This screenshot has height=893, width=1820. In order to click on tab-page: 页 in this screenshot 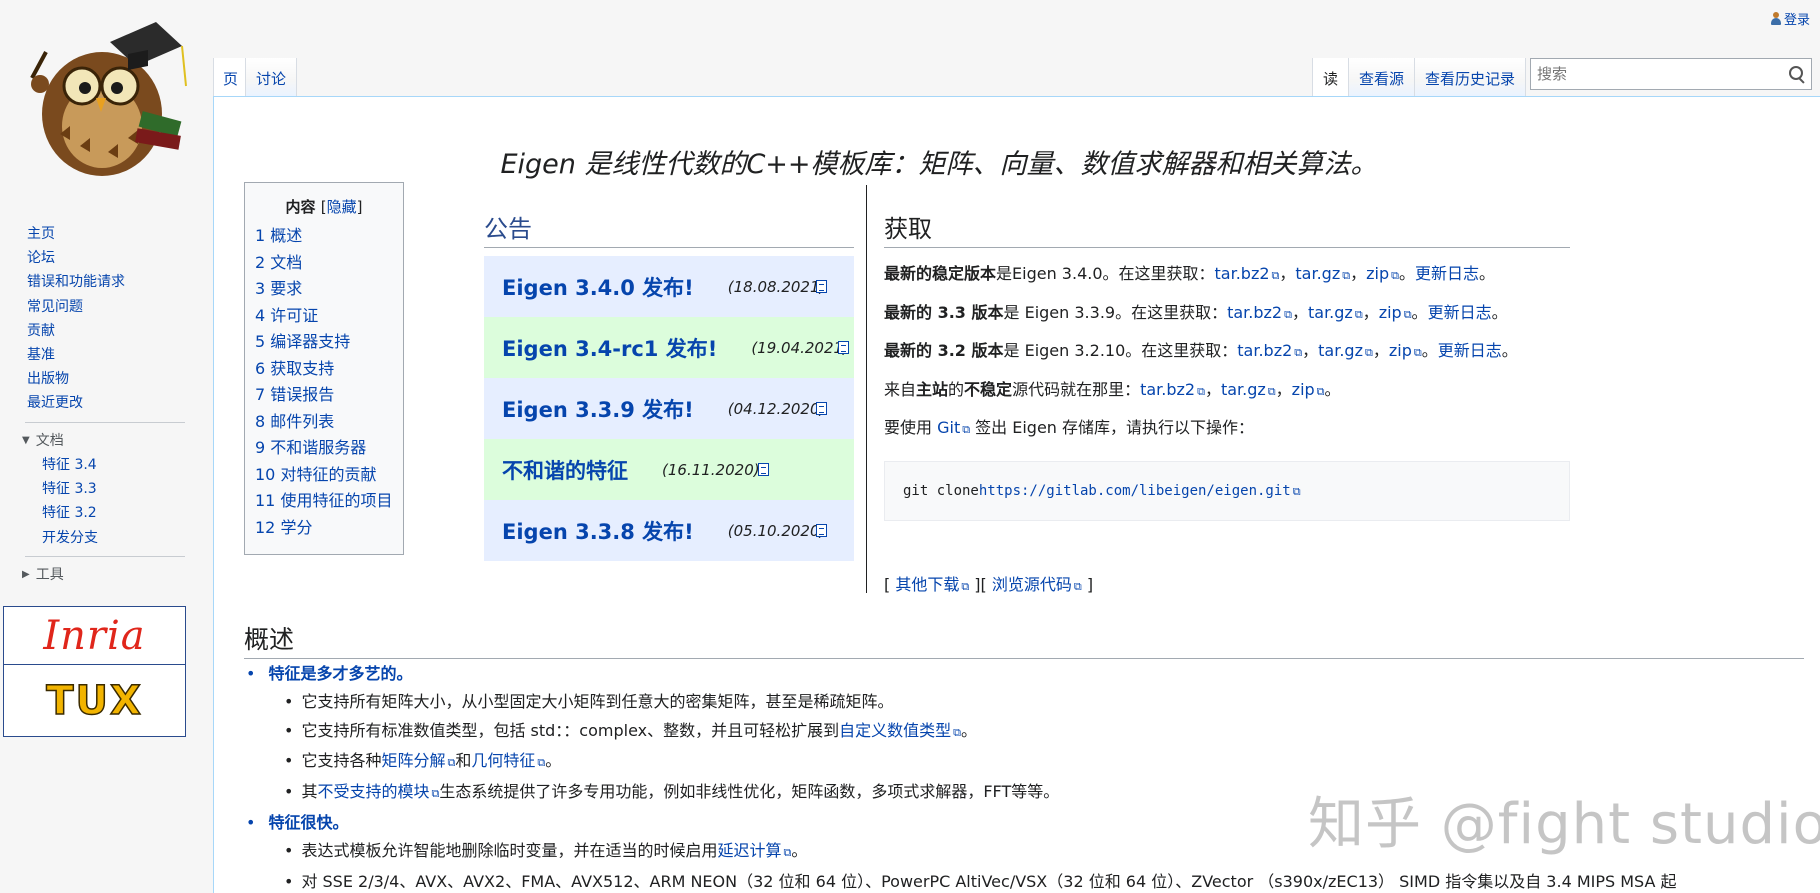, I will do `click(230, 77)`.